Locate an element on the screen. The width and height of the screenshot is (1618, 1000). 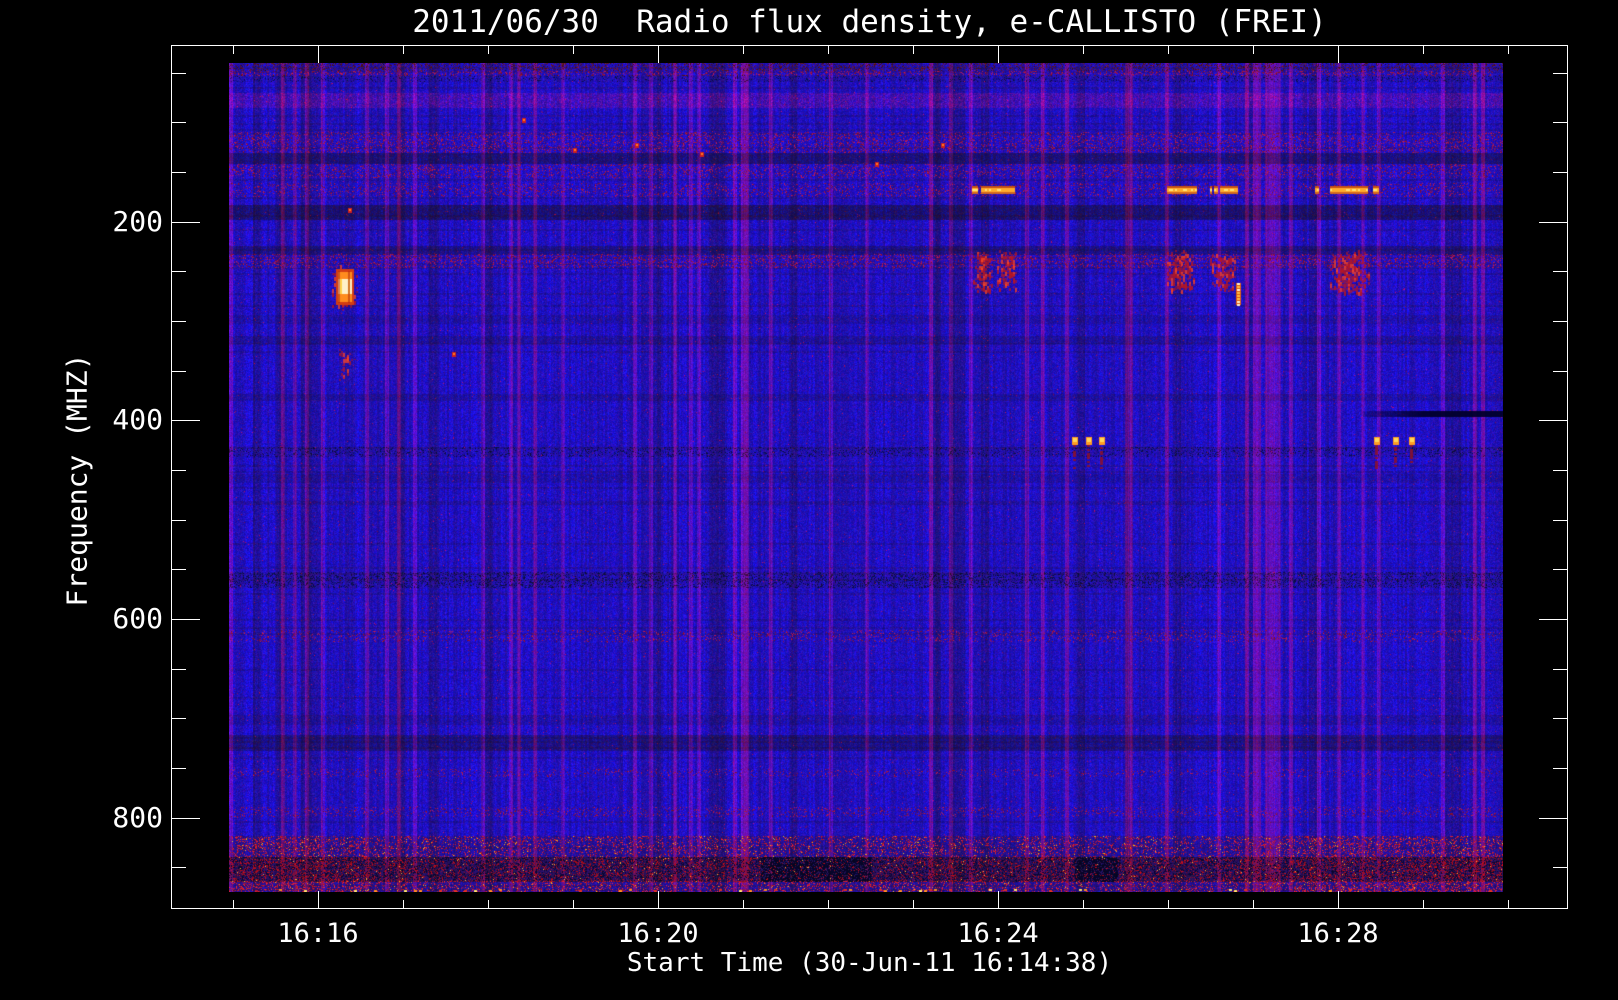
x-tick-label: 16:24 is located at coordinates (998, 933).